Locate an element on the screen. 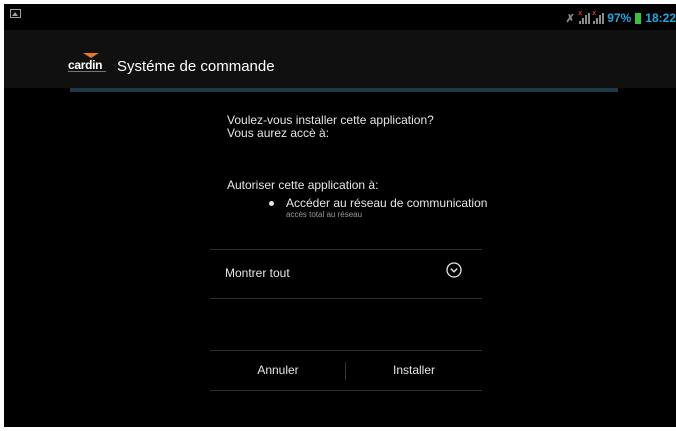 This screenshot has height=431, width=676. install-button: Installer is located at coordinates (414, 370).